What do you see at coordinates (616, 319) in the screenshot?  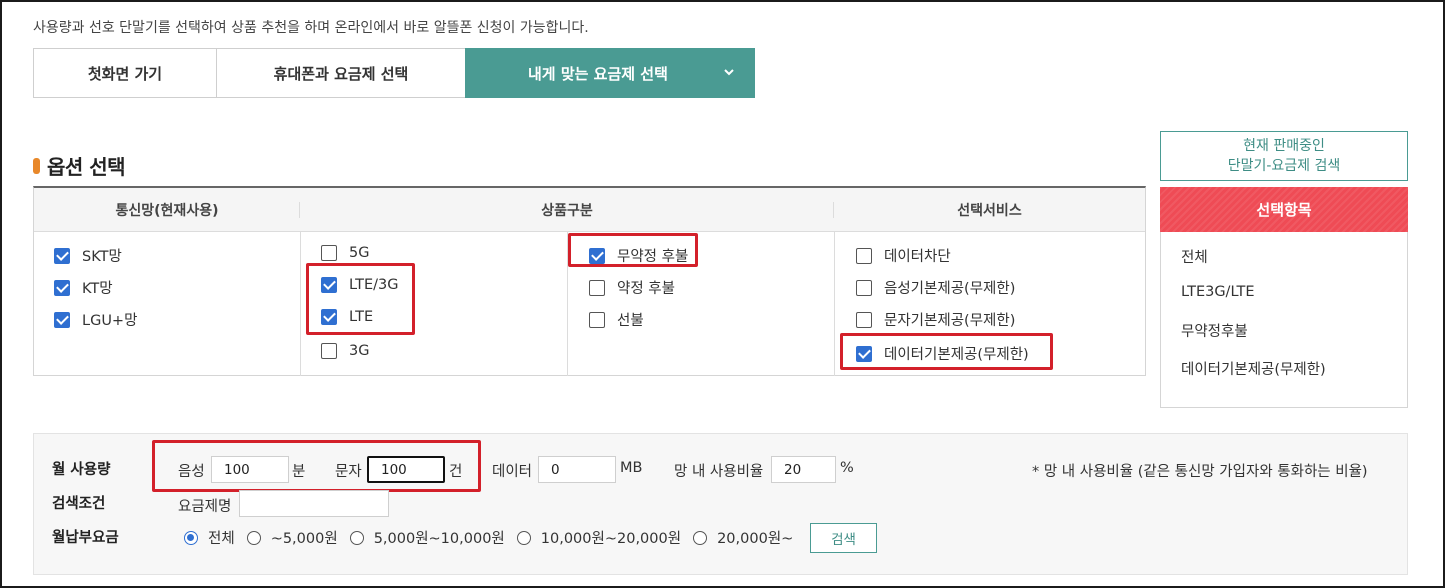 I see `checkbox-prepaid: 선불` at bounding box center [616, 319].